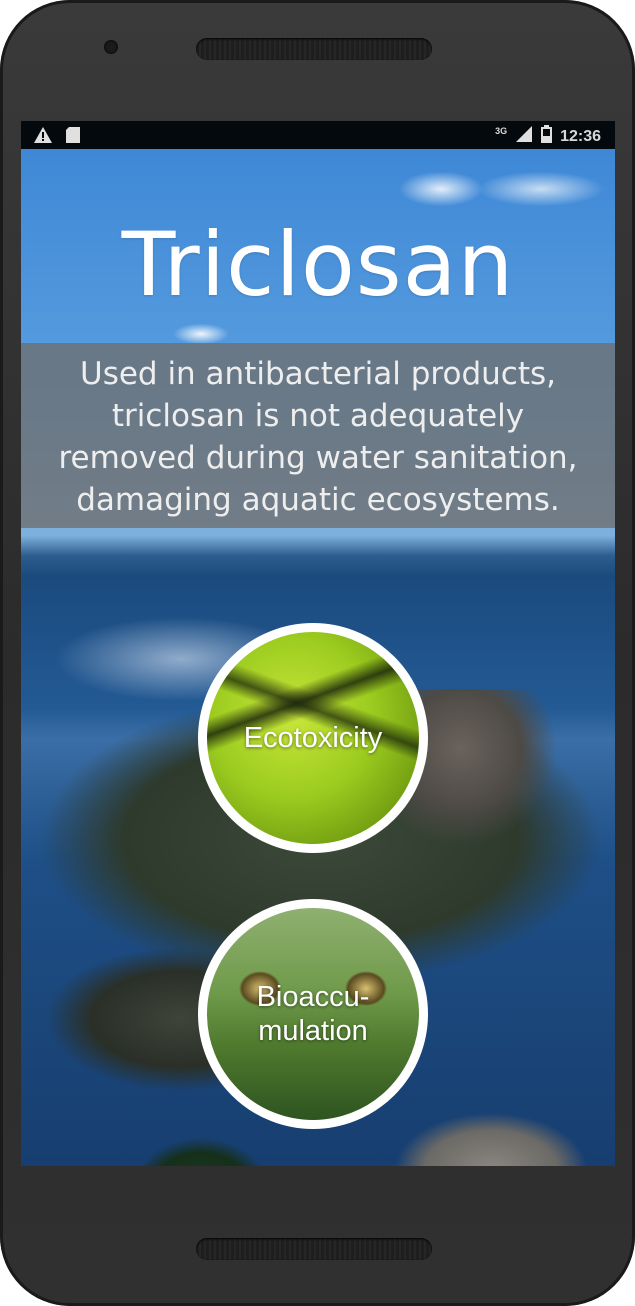  I want to click on ecotoxicity-button: Ecotoxicity, so click(313, 738).